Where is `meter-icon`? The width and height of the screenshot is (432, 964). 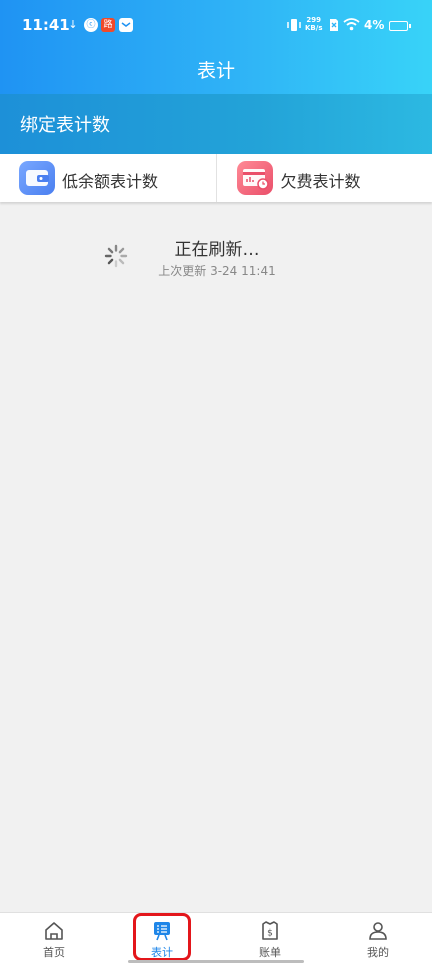
meter-icon is located at coordinates (162, 931).